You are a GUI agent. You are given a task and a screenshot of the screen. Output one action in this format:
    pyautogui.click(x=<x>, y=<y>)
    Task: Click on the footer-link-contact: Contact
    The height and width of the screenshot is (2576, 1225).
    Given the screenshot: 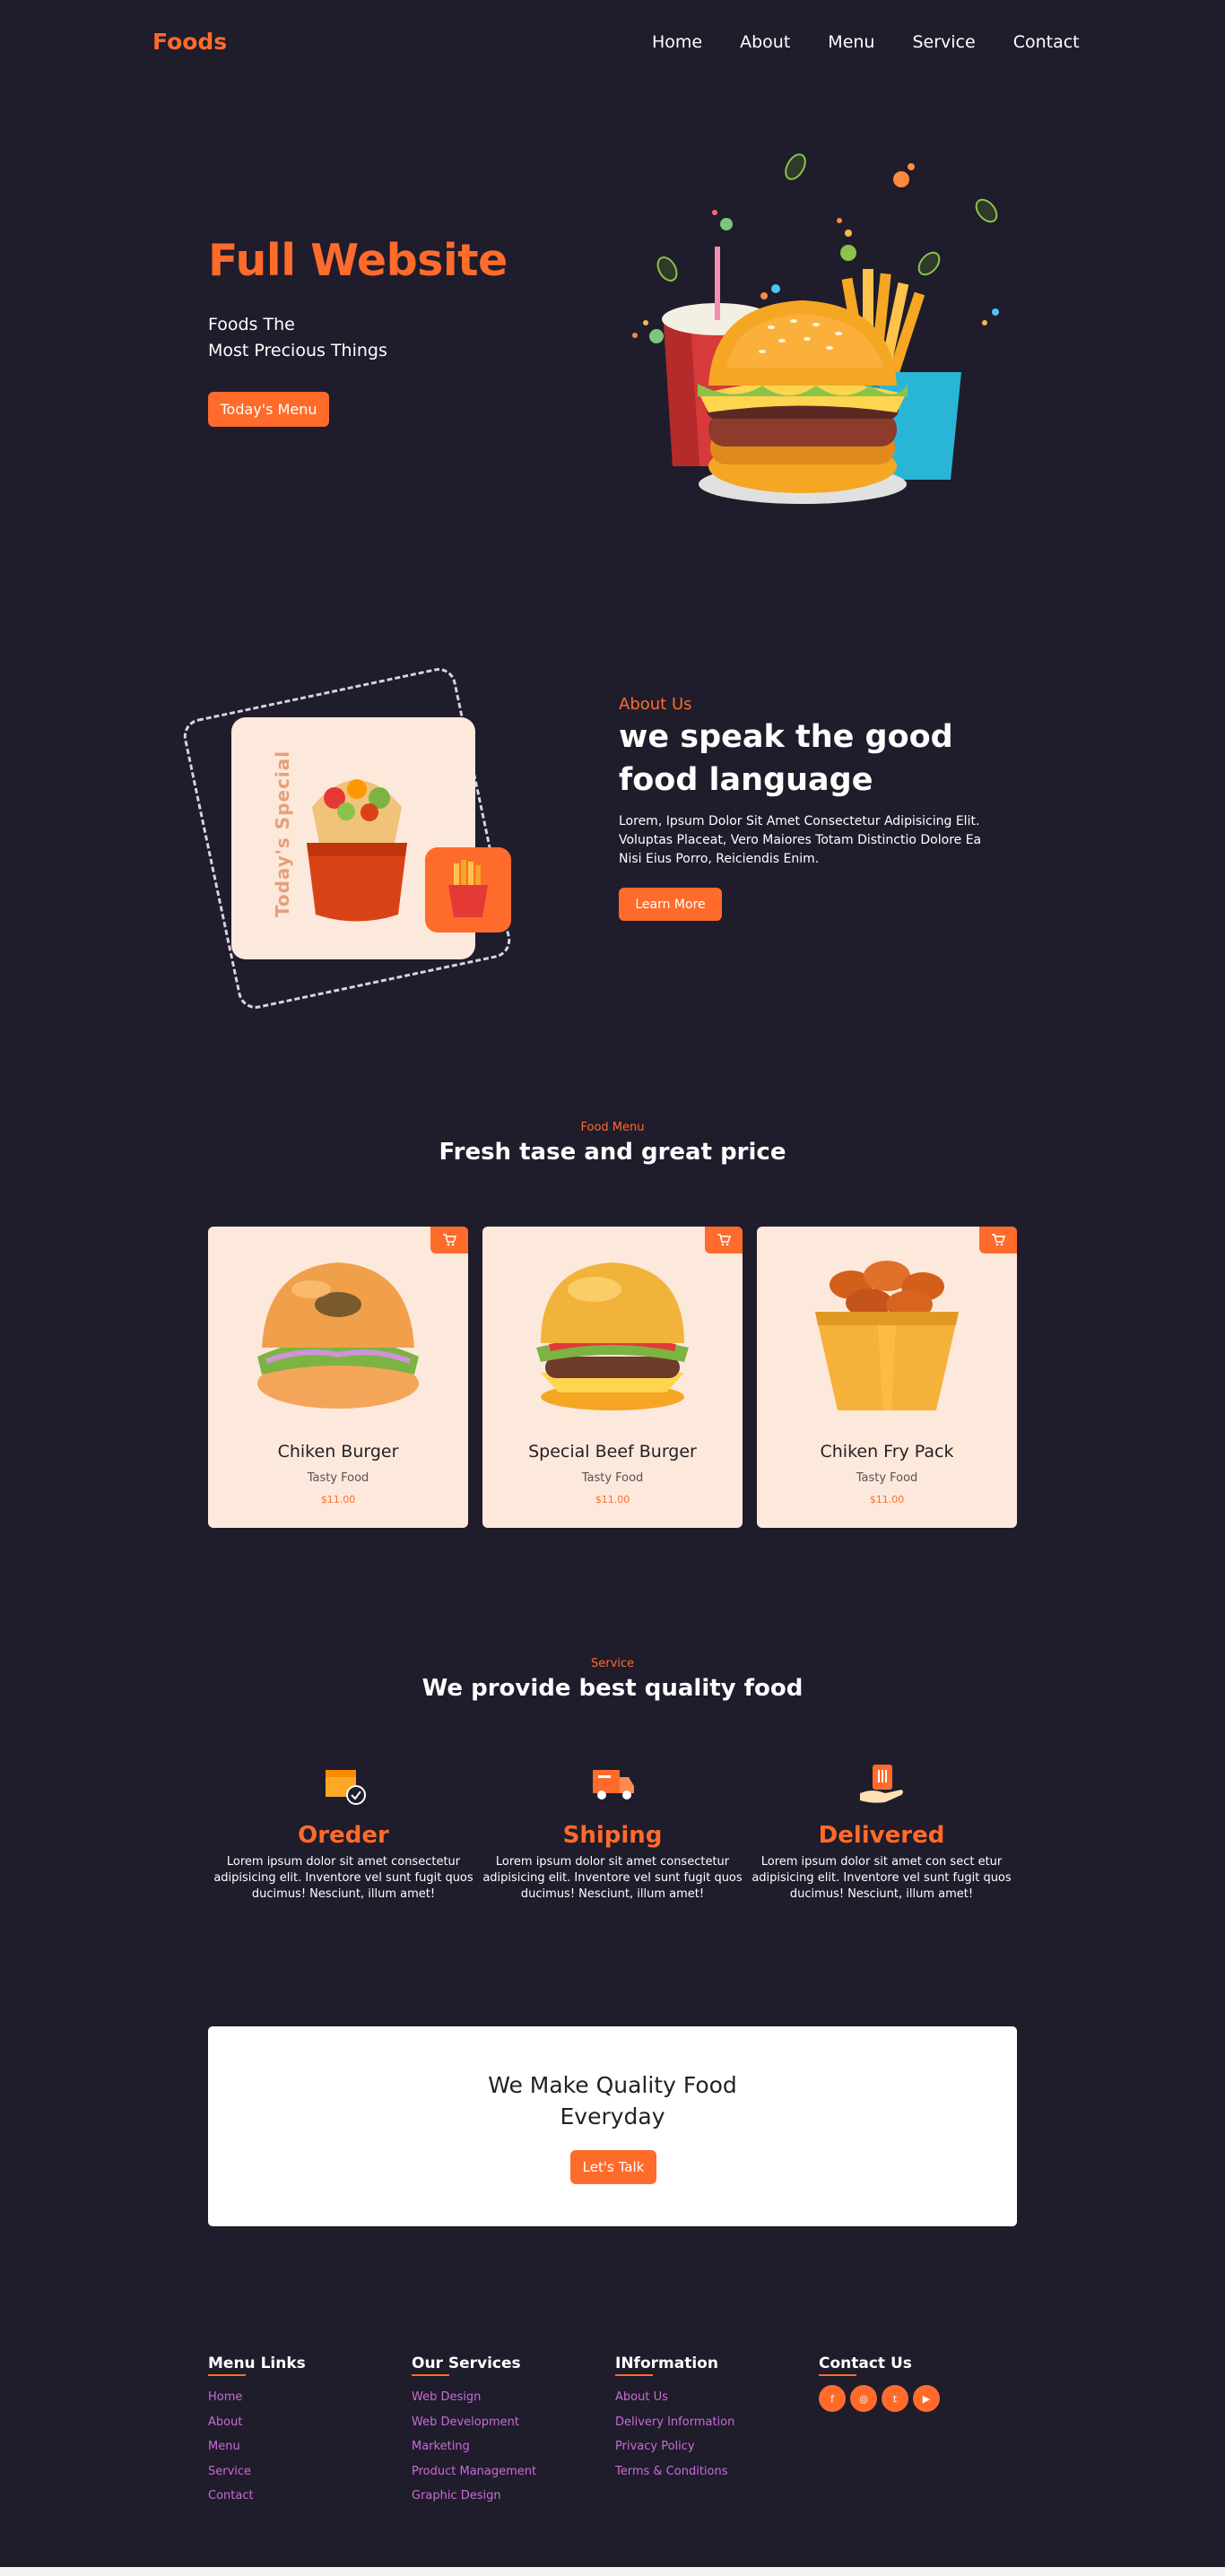 What is the action you would take?
    pyautogui.click(x=297, y=2496)
    